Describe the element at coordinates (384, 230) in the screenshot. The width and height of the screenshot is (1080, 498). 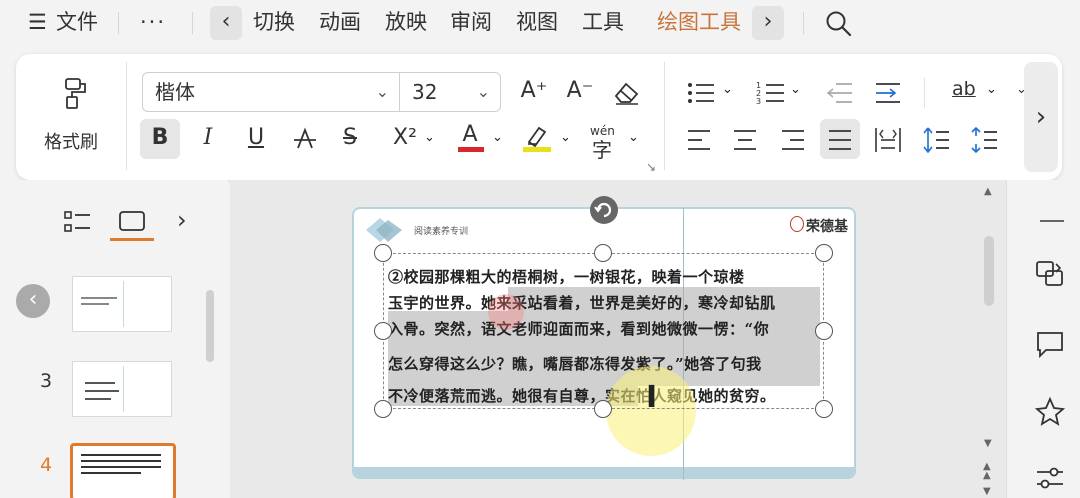
I see `slide-logo-shape-icon` at that location.